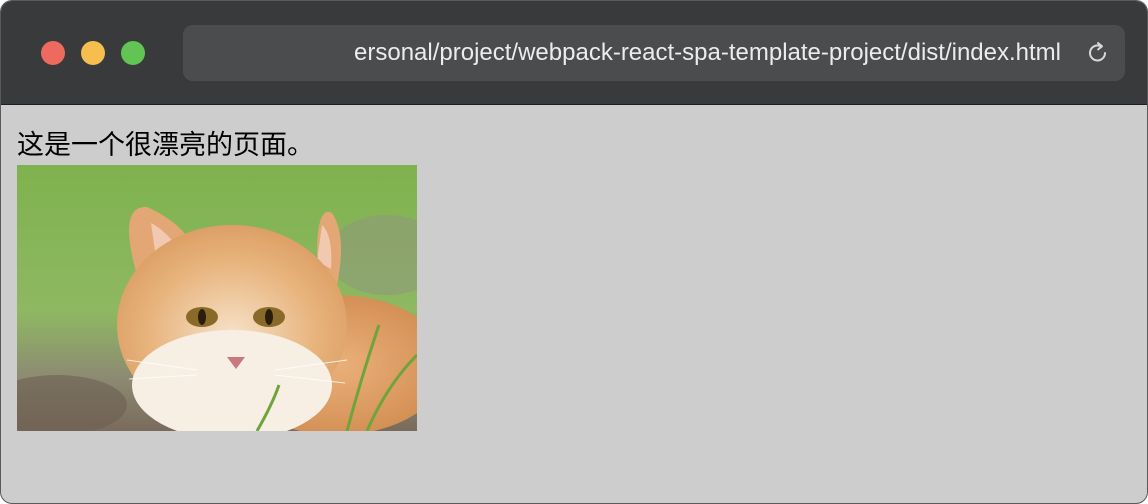 The height and width of the screenshot is (504, 1148). I want to click on url-fade, so click(228, 53).